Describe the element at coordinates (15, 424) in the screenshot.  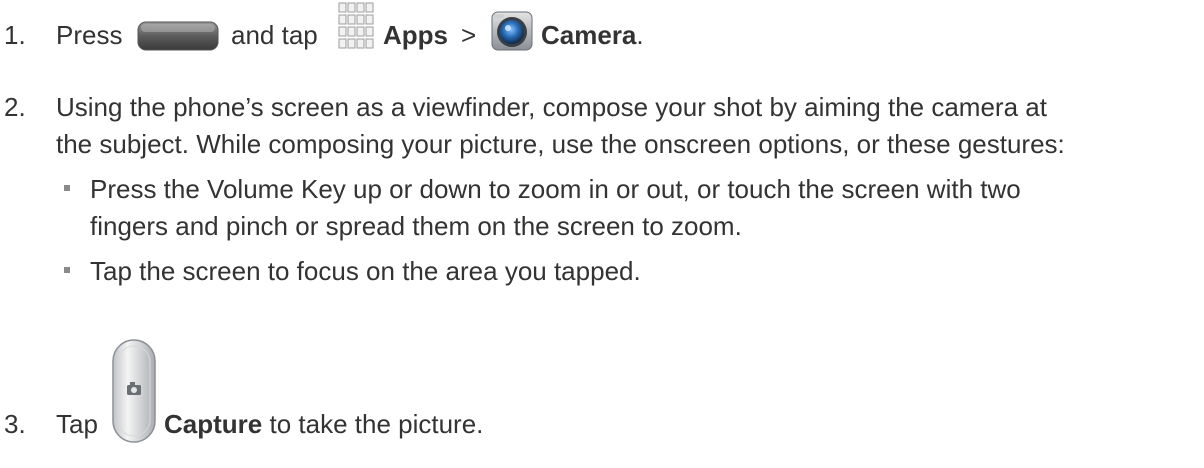
I see `step-3-number: 3.` at that location.